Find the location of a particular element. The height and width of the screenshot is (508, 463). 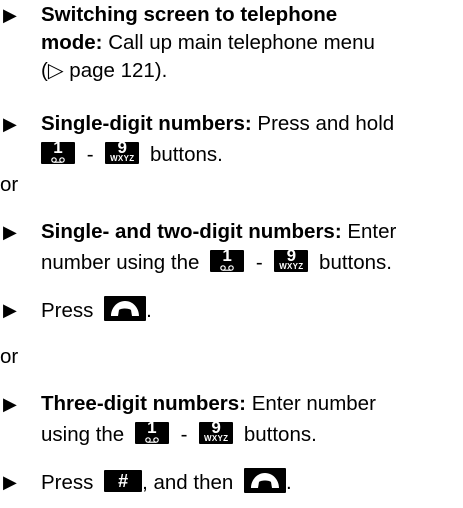

instruction-line-2: mode: Call up main telephone menu is located at coordinates (208, 43).